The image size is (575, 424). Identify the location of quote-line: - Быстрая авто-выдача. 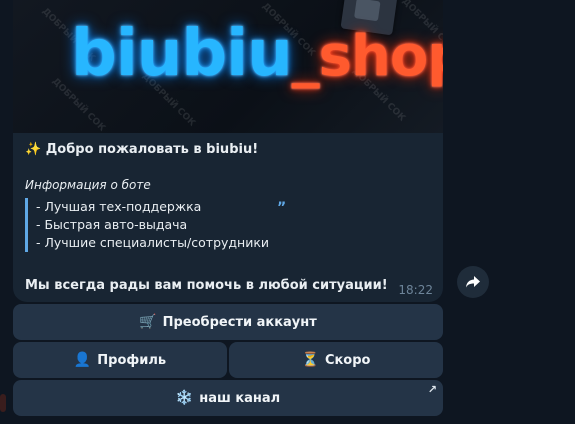
(112, 224).